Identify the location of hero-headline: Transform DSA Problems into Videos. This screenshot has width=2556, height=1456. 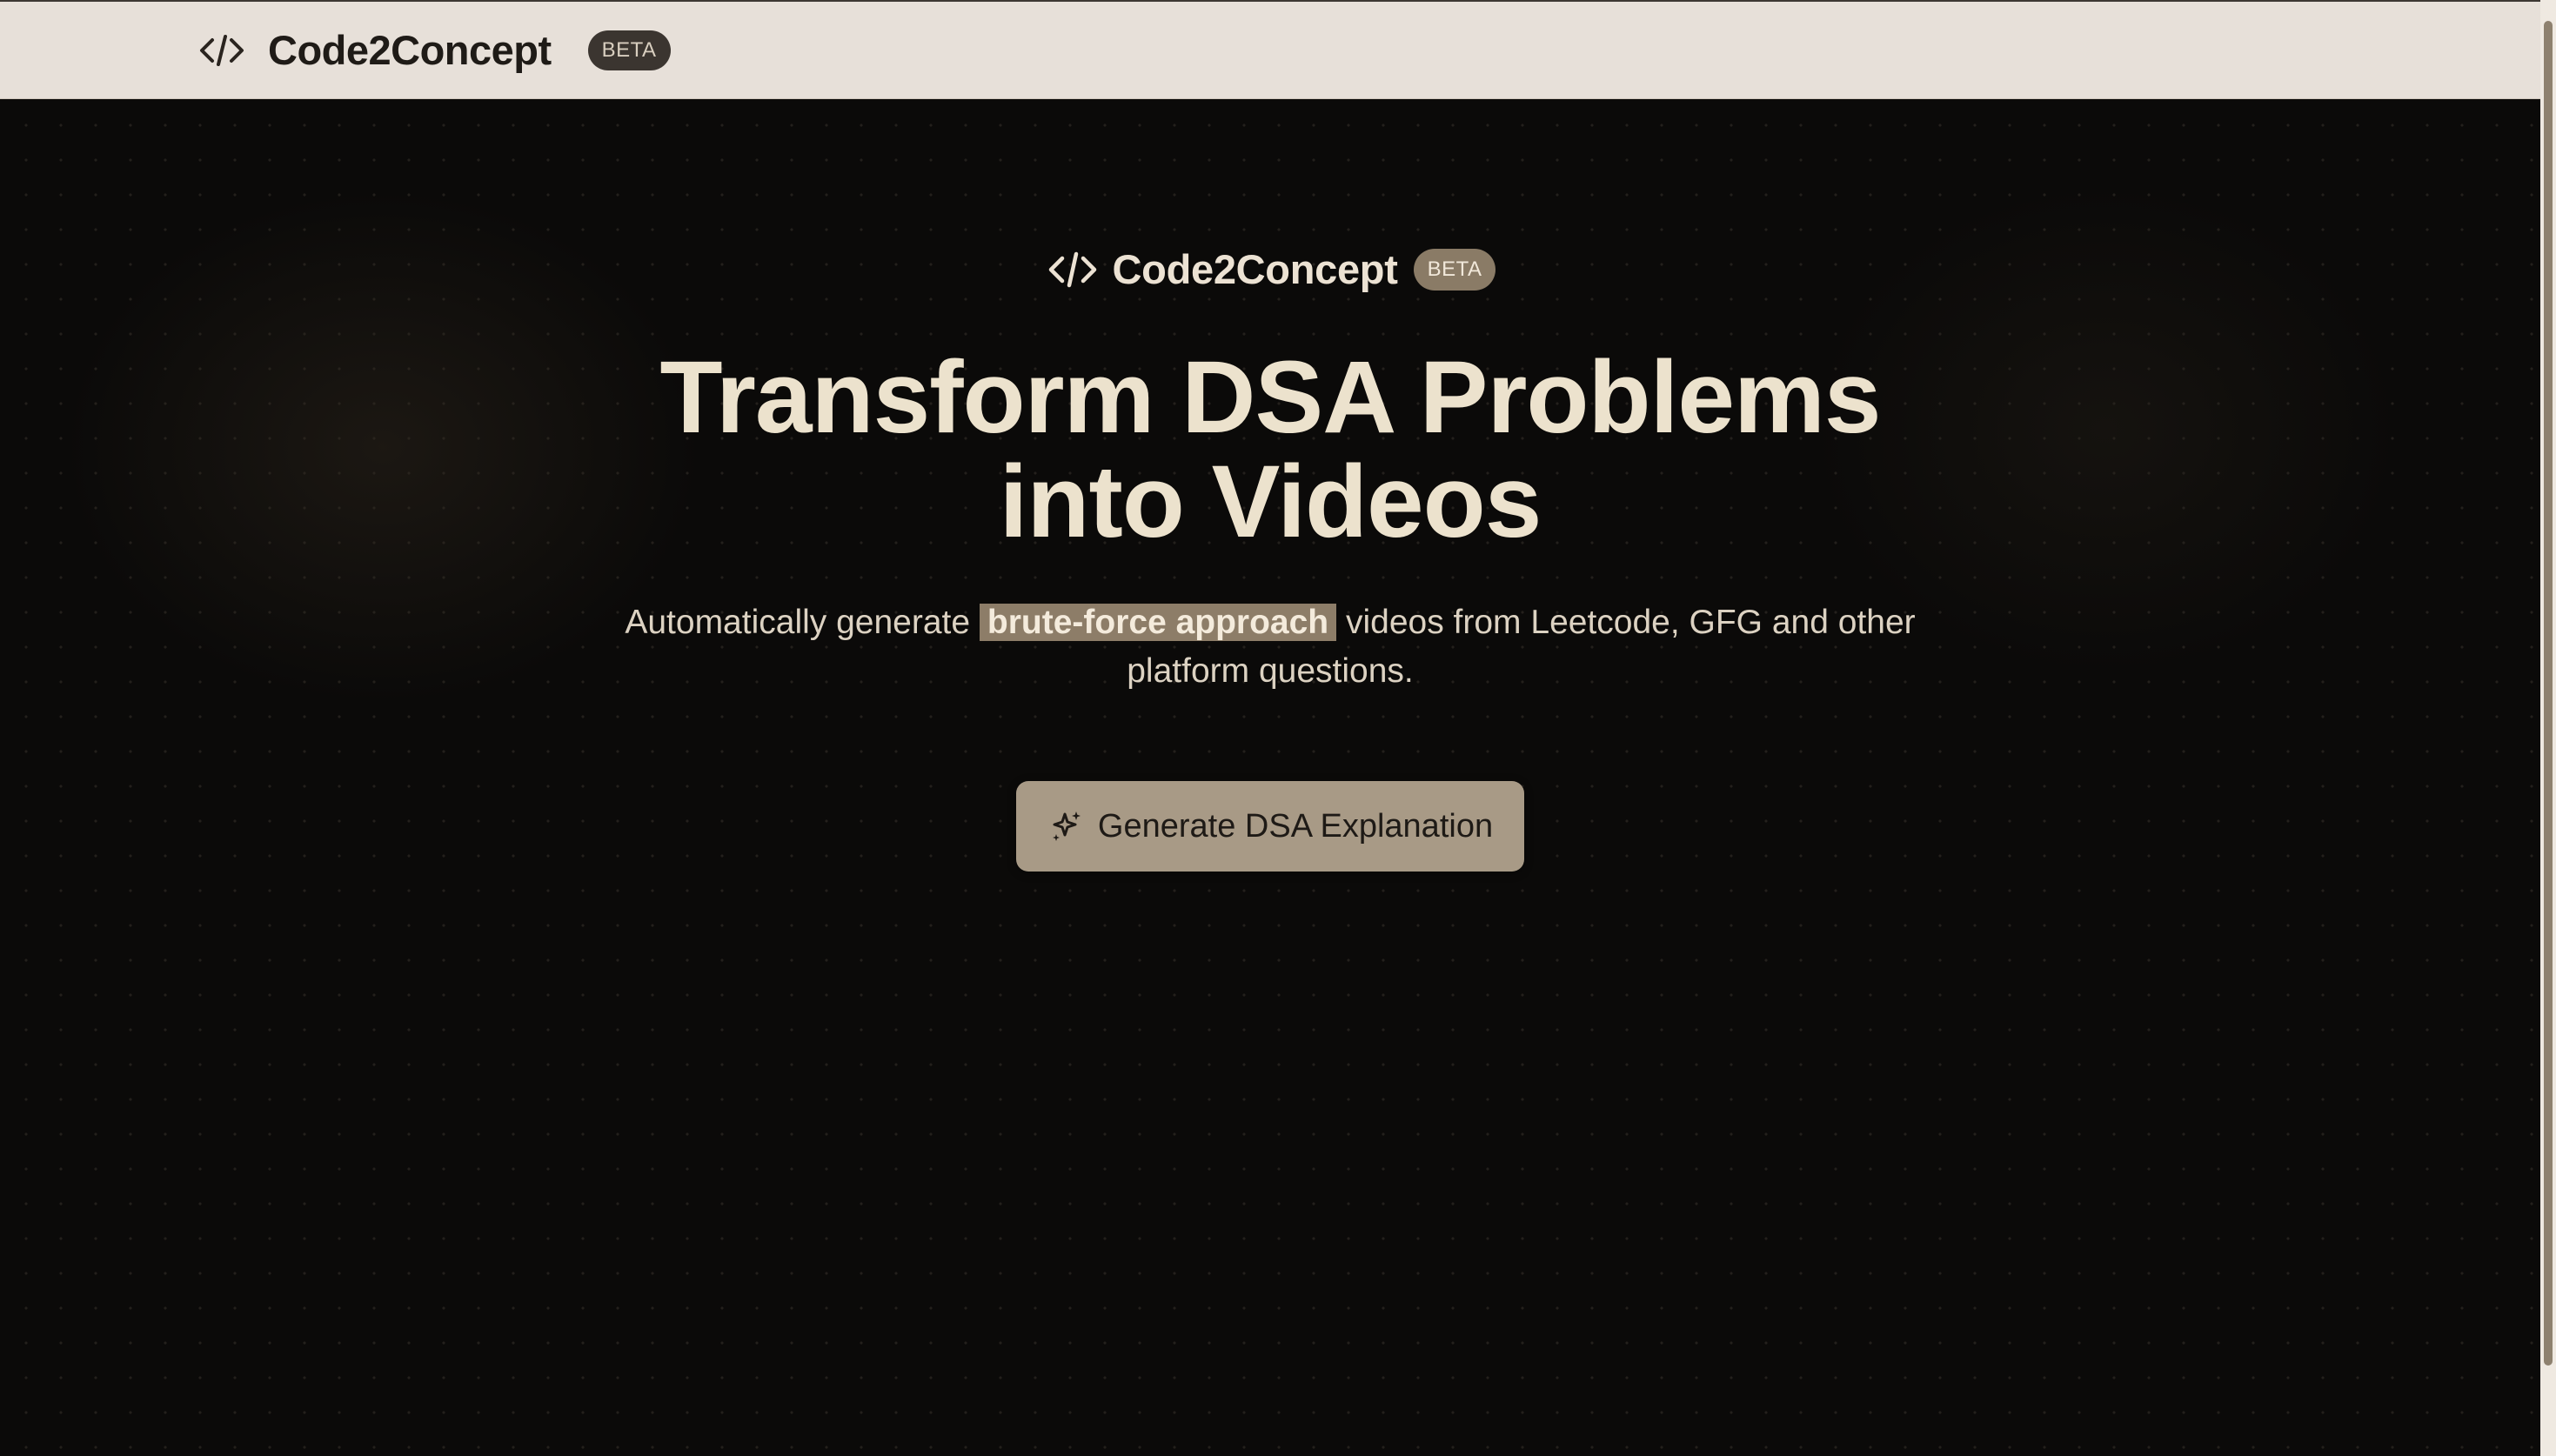
(1270, 449).